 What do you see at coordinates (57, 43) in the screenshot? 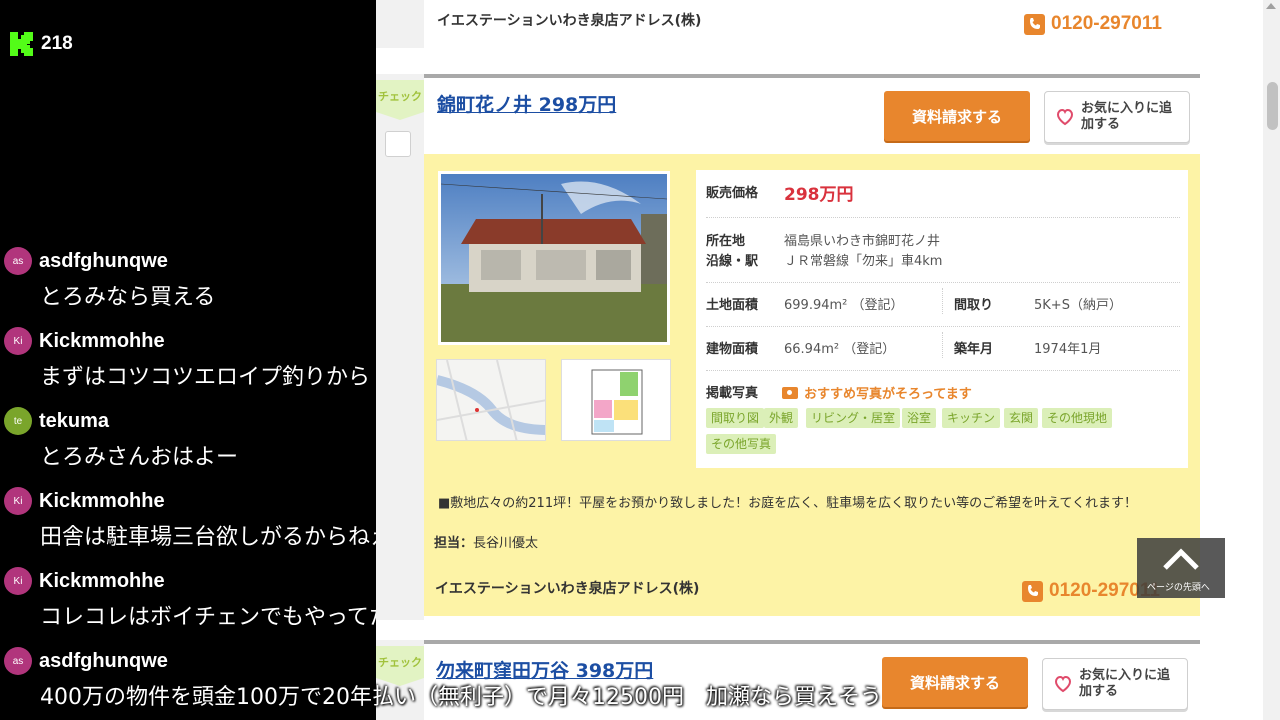
I see `viewer-count-number: 218` at bounding box center [57, 43].